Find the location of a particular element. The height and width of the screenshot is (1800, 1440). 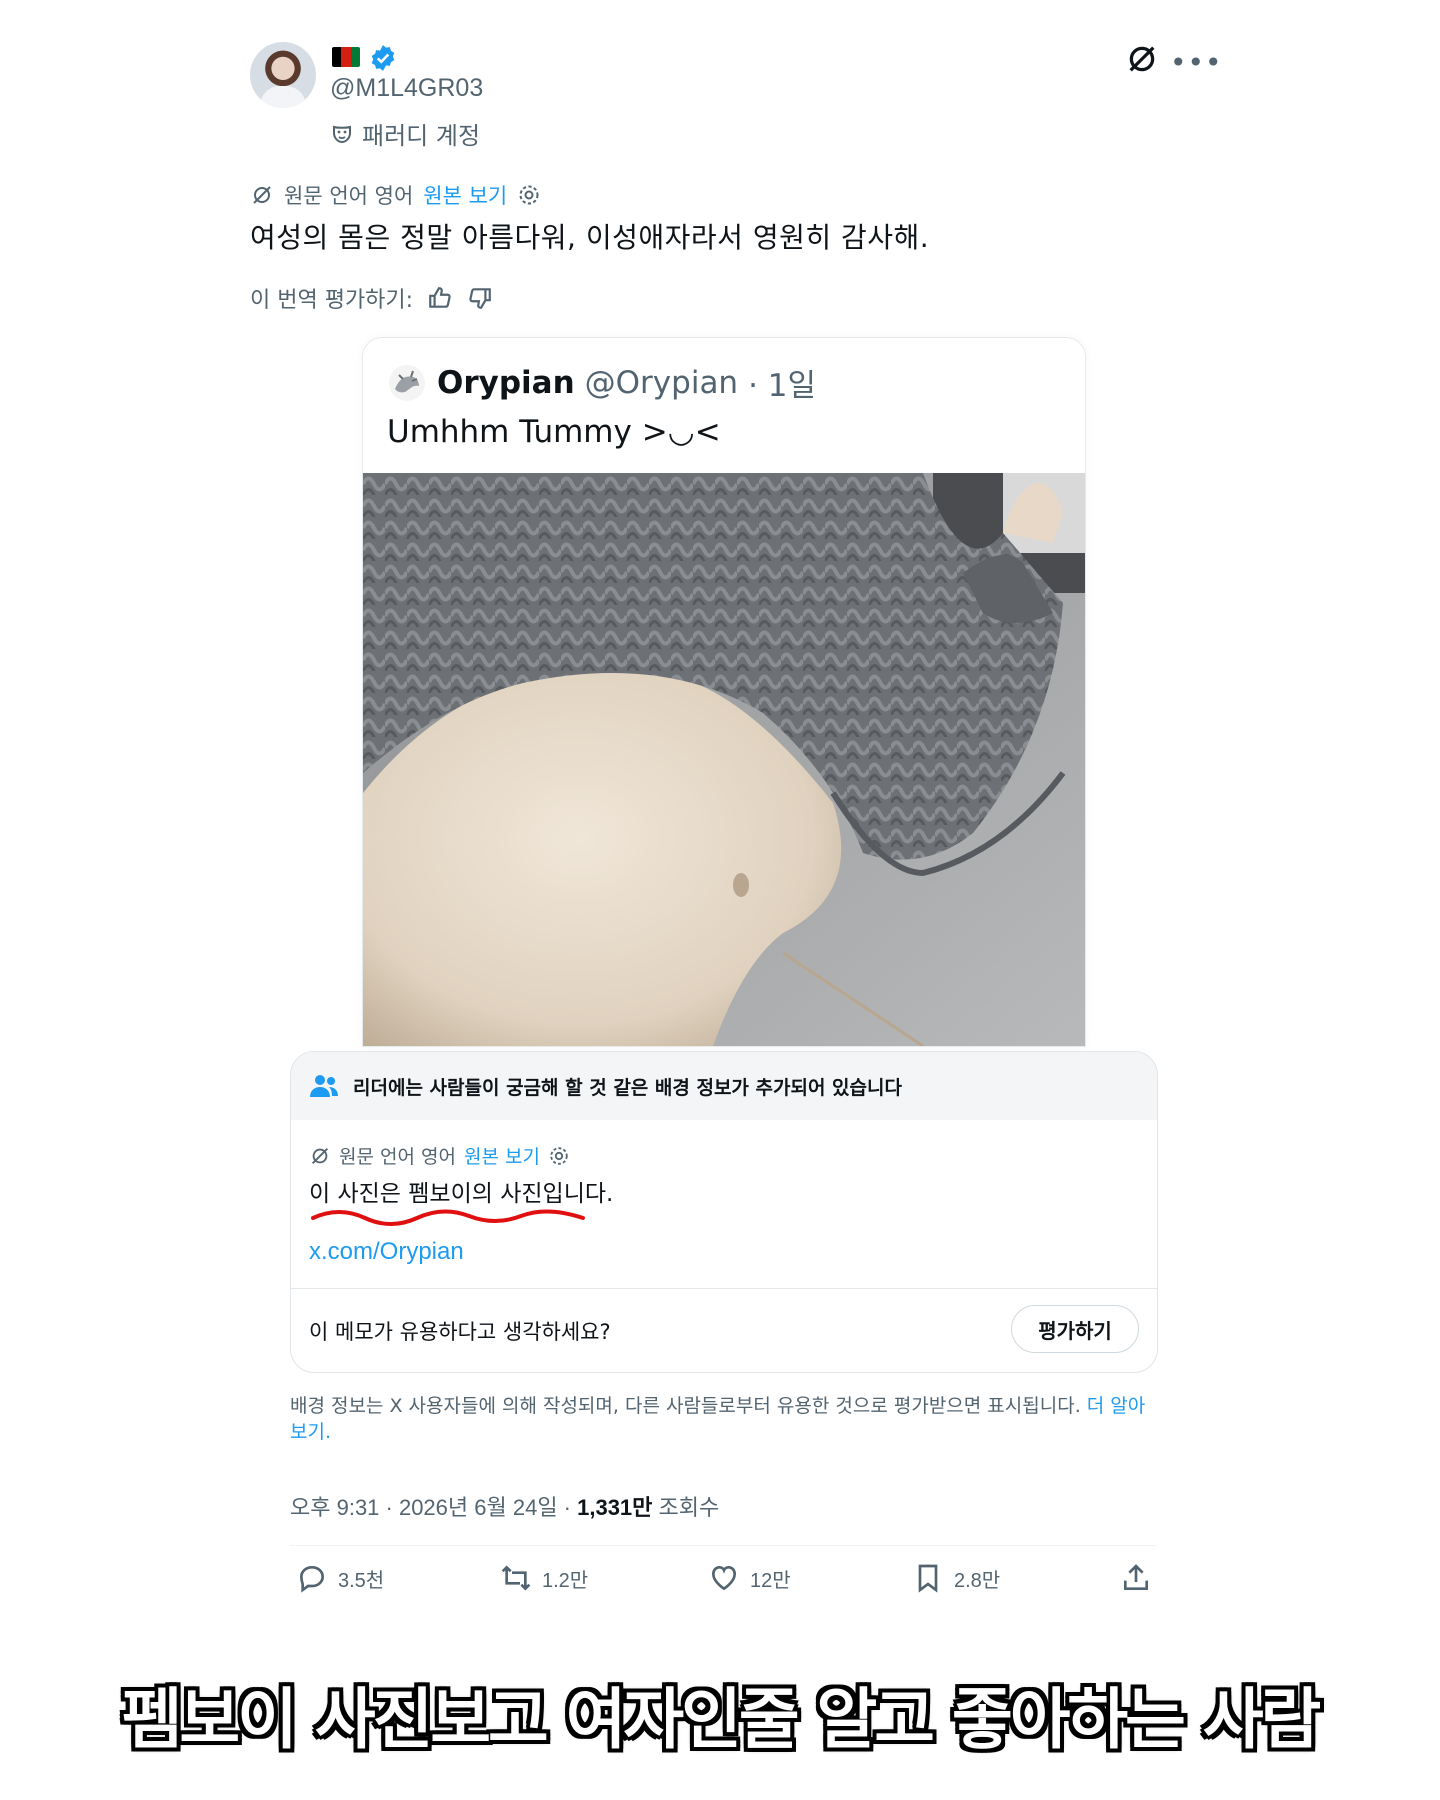

reply-icon is located at coordinates (312, 1579).